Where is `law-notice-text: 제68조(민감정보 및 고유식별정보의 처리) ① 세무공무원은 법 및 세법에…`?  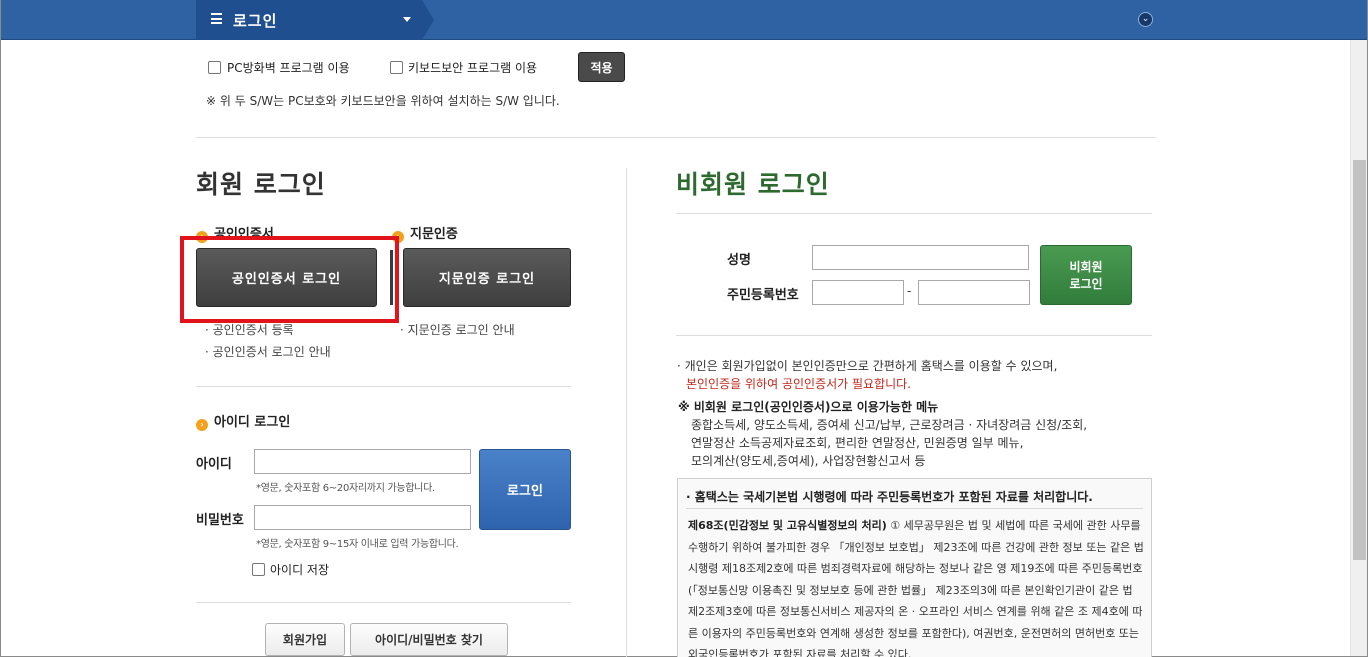 law-notice-text: 제68조(민감정보 및 고유식별정보의 처리) ① 세무공무원은 법 및 세법에… is located at coordinates (917, 586).